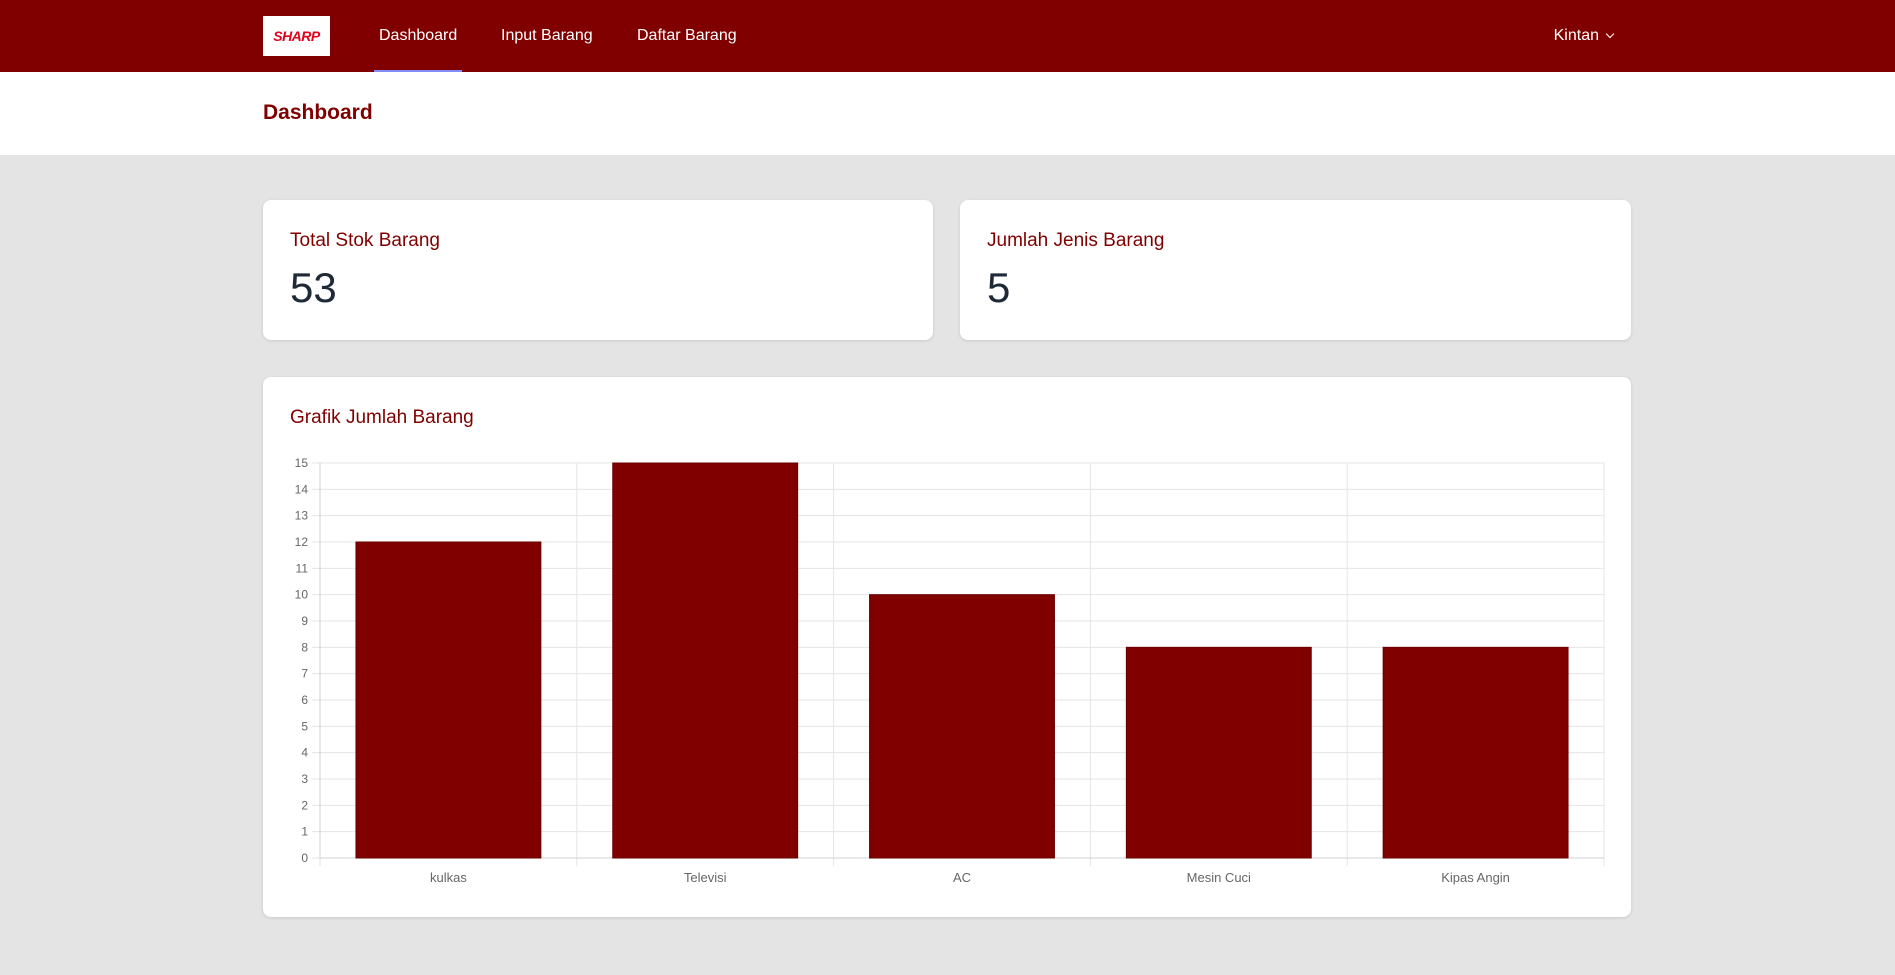 The width and height of the screenshot is (1895, 975). Describe the element at coordinates (304, 858) in the screenshot. I see `y-tick-label: 0` at that location.